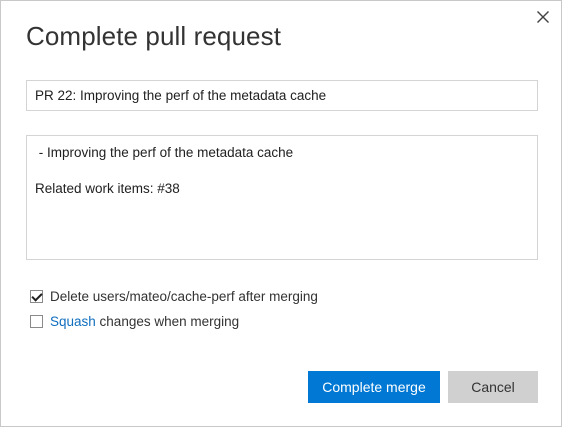 Image resolution: width=562 pixels, height=427 pixels. I want to click on squash-option: Squash changes when merging, so click(134, 321).